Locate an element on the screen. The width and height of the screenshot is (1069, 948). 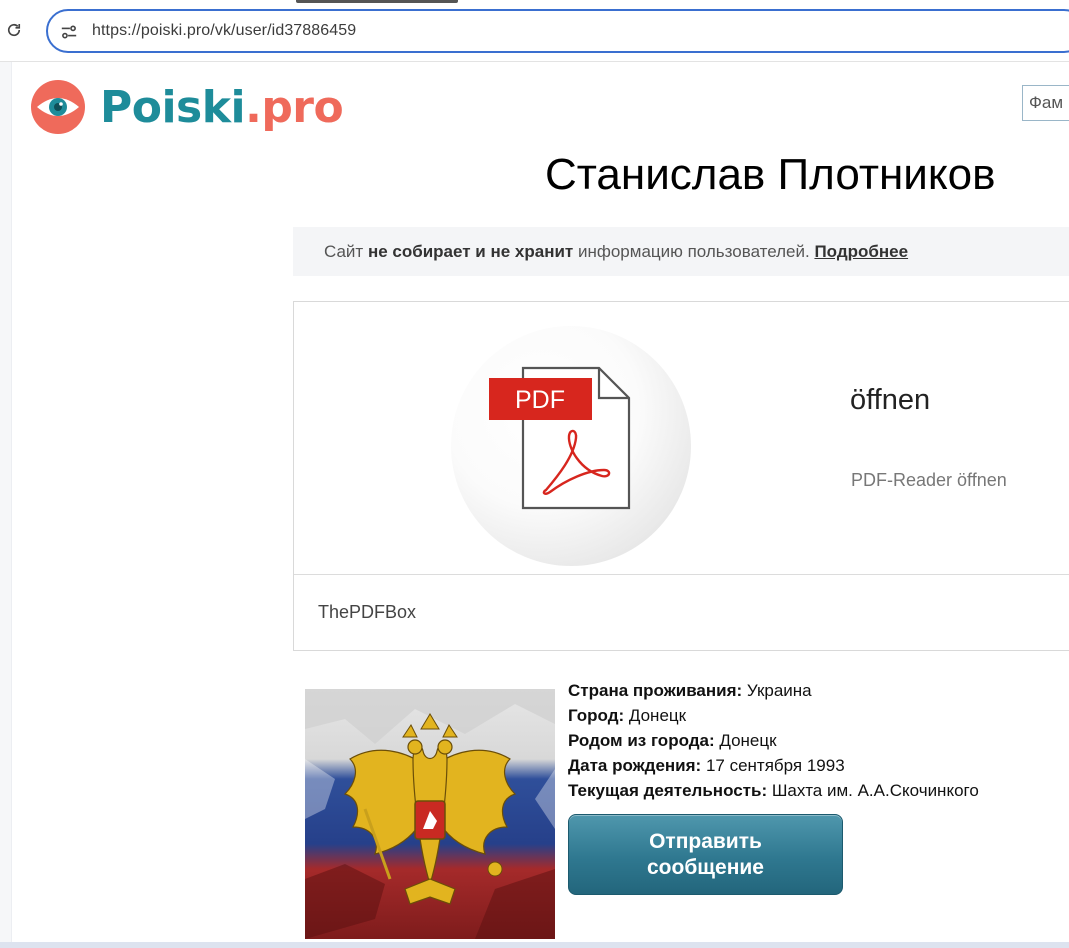
profile-avatar is located at coordinates (430, 814).